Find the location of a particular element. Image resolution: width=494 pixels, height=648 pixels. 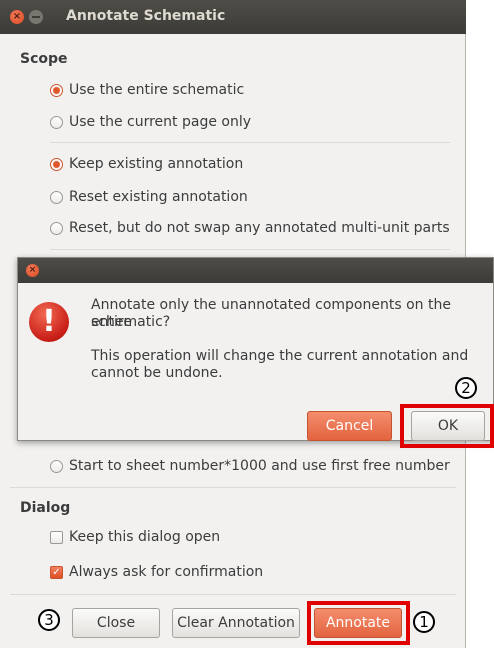

dialog-detail-line2: cannot be undone. is located at coordinates (157, 373).